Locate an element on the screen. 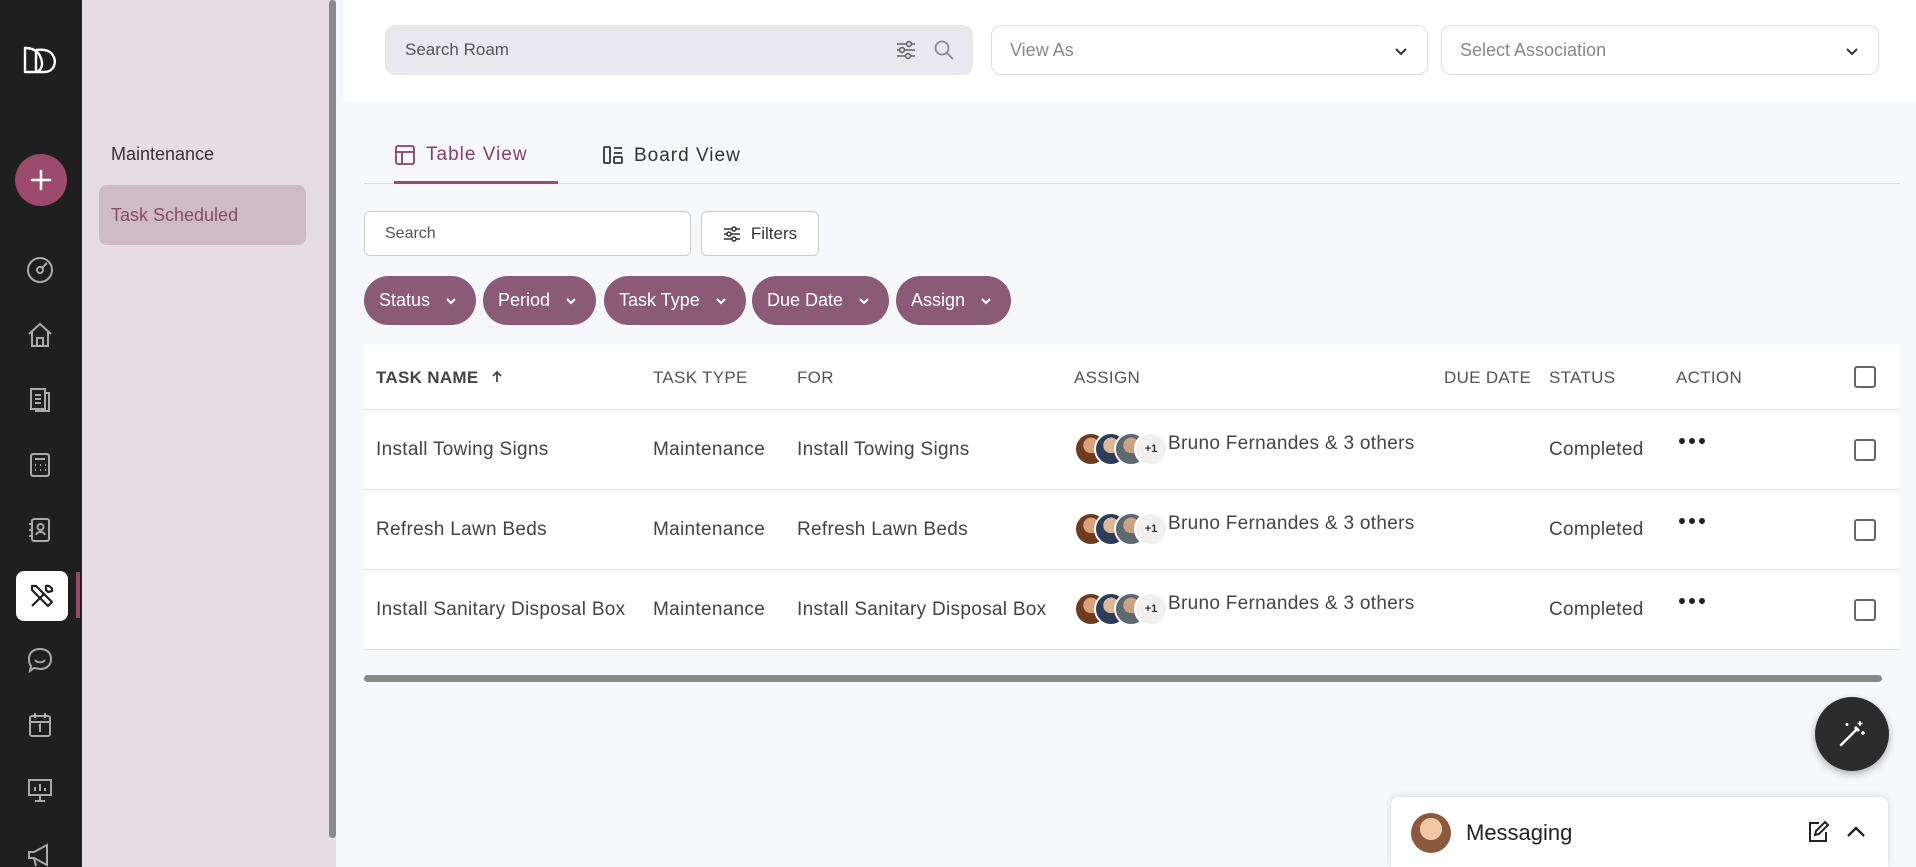 The width and height of the screenshot is (1916, 867). tab-board-view-label: Board View is located at coordinates (687, 155).